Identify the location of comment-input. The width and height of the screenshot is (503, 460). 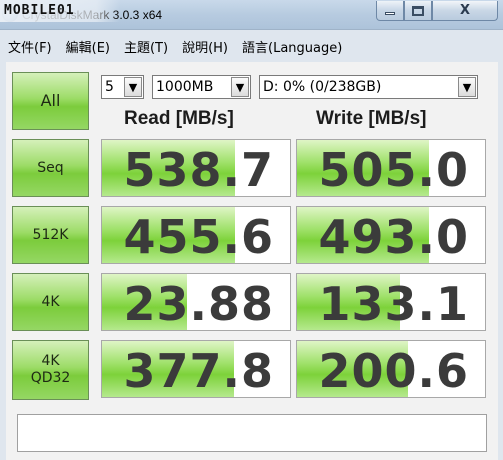
(252, 433).